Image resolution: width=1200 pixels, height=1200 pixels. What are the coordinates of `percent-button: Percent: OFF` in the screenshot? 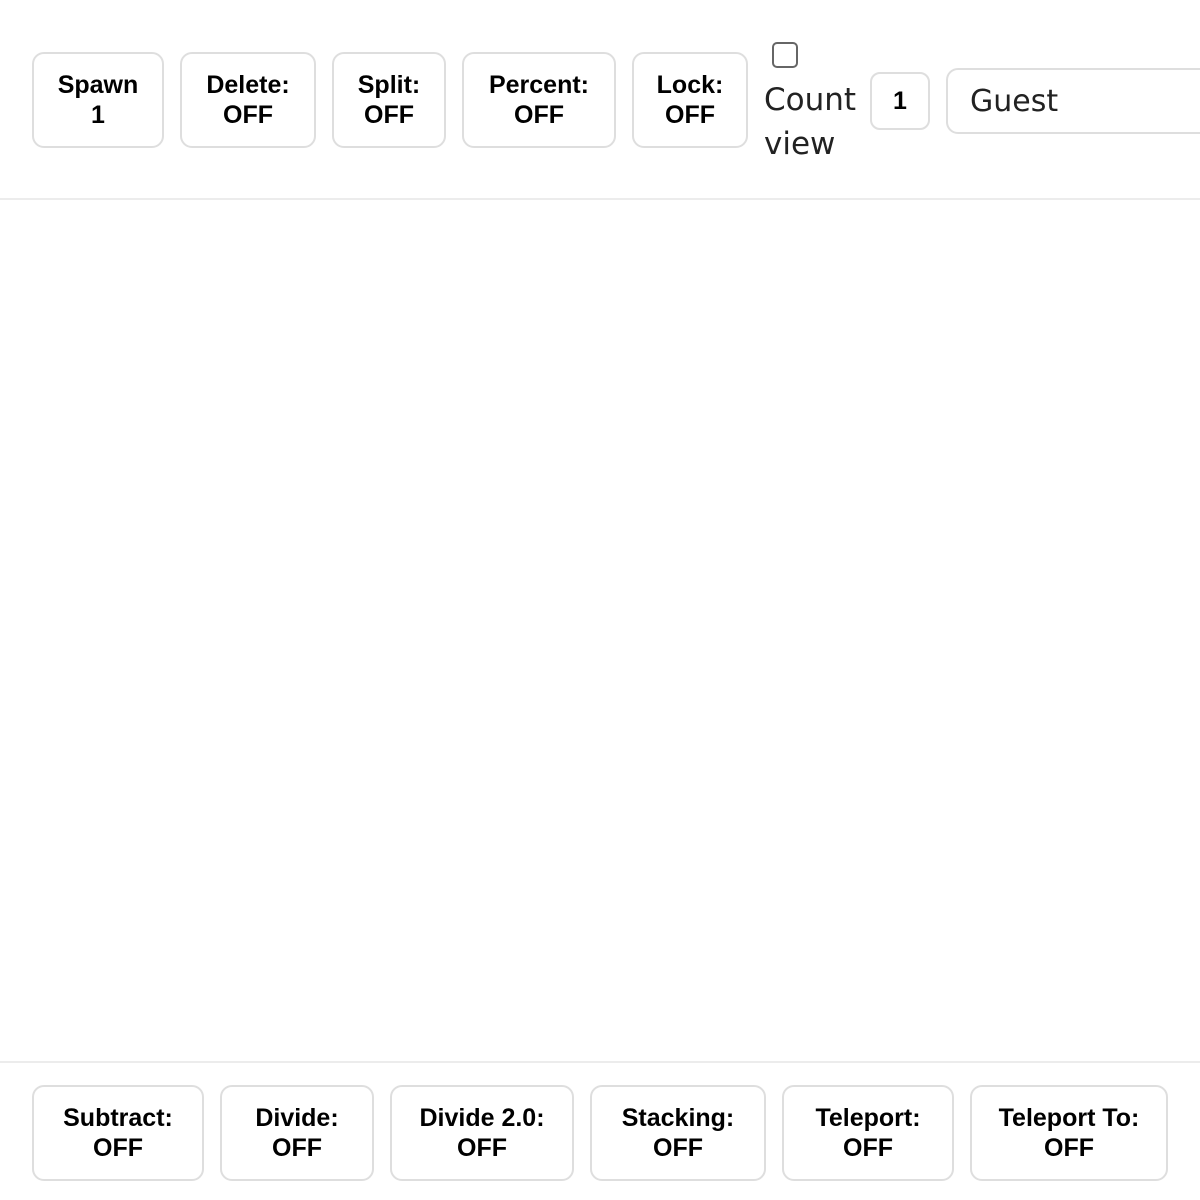 It's located at (539, 100).